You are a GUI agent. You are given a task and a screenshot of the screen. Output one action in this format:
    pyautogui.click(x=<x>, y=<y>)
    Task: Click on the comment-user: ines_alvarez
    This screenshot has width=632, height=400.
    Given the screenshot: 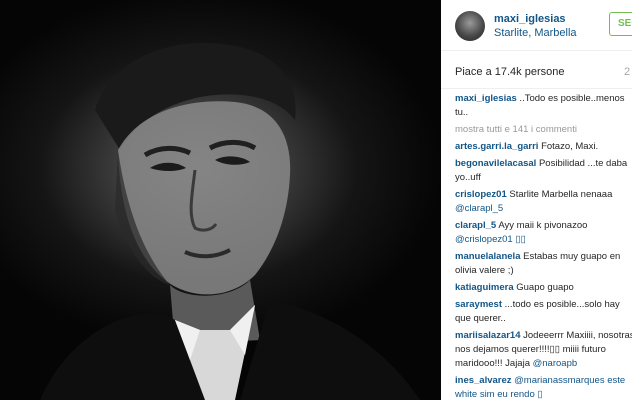 What is the action you would take?
    pyautogui.click(x=483, y=380)
    